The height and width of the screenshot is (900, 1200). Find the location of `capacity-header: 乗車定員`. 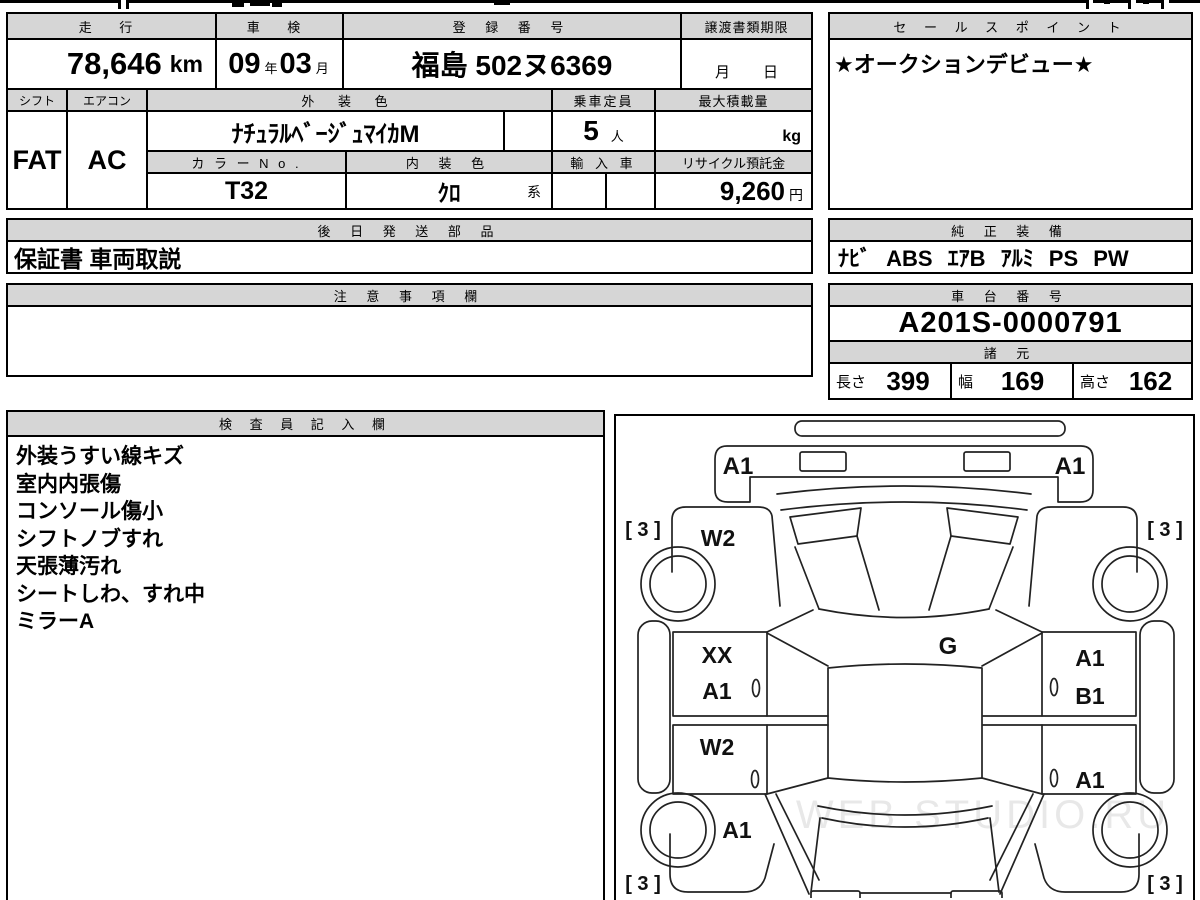

capacity-header: 乗車定員 is located at coordinates (603, 100).